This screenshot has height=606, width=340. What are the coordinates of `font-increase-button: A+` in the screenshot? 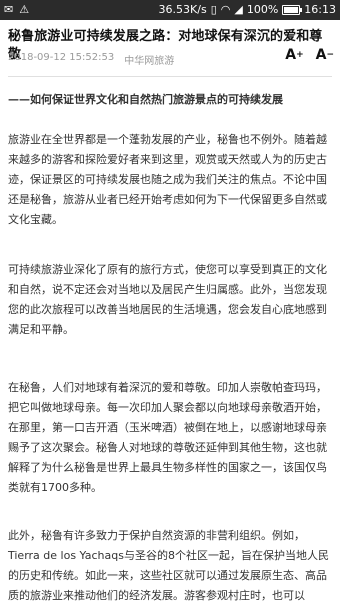 It's located at (294, 55).